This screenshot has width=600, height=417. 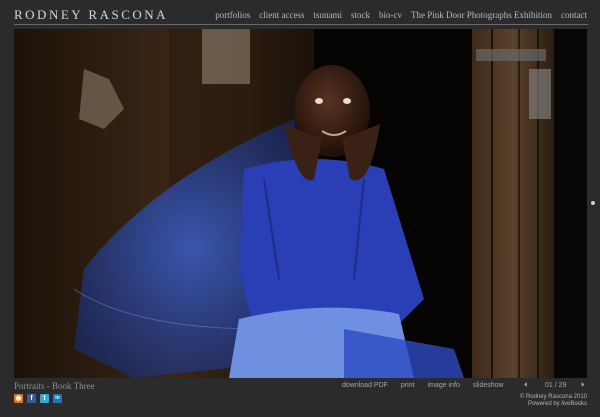 What do you see at coordinates (328, 15) in the screenshot?
I see `nav-tsunami: tsunami` at bounding box center [328, 15].